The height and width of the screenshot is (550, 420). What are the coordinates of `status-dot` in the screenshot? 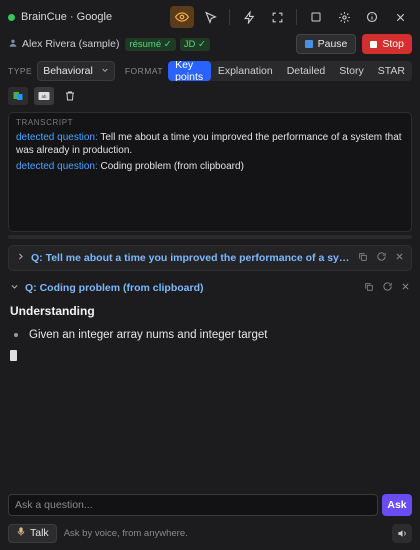 It's located at (11, 17).